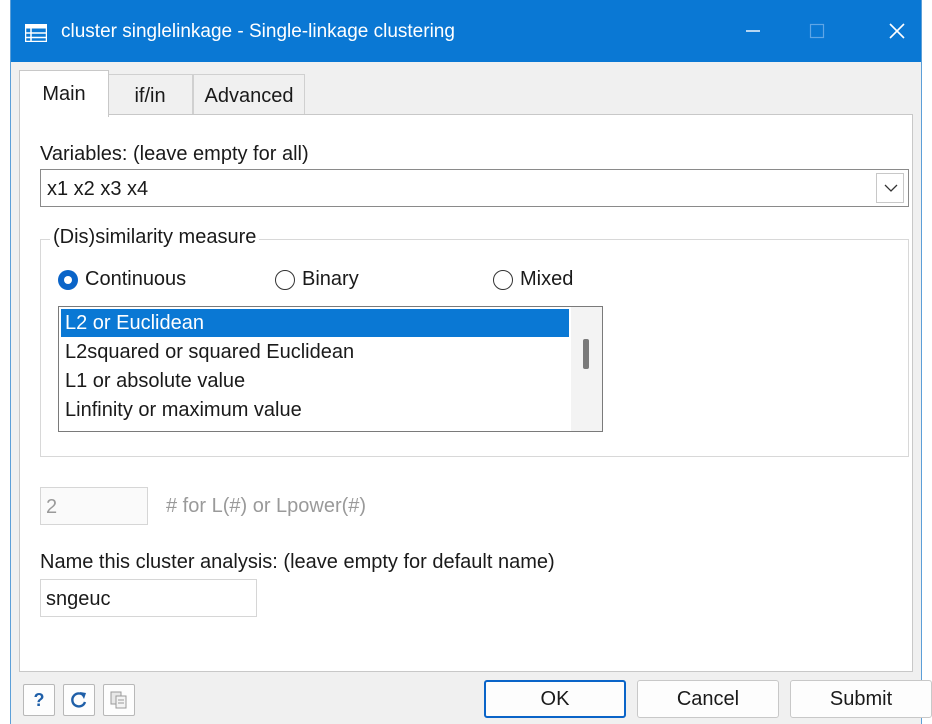  I want to click on lpower-value: 2, so click(52, 507).